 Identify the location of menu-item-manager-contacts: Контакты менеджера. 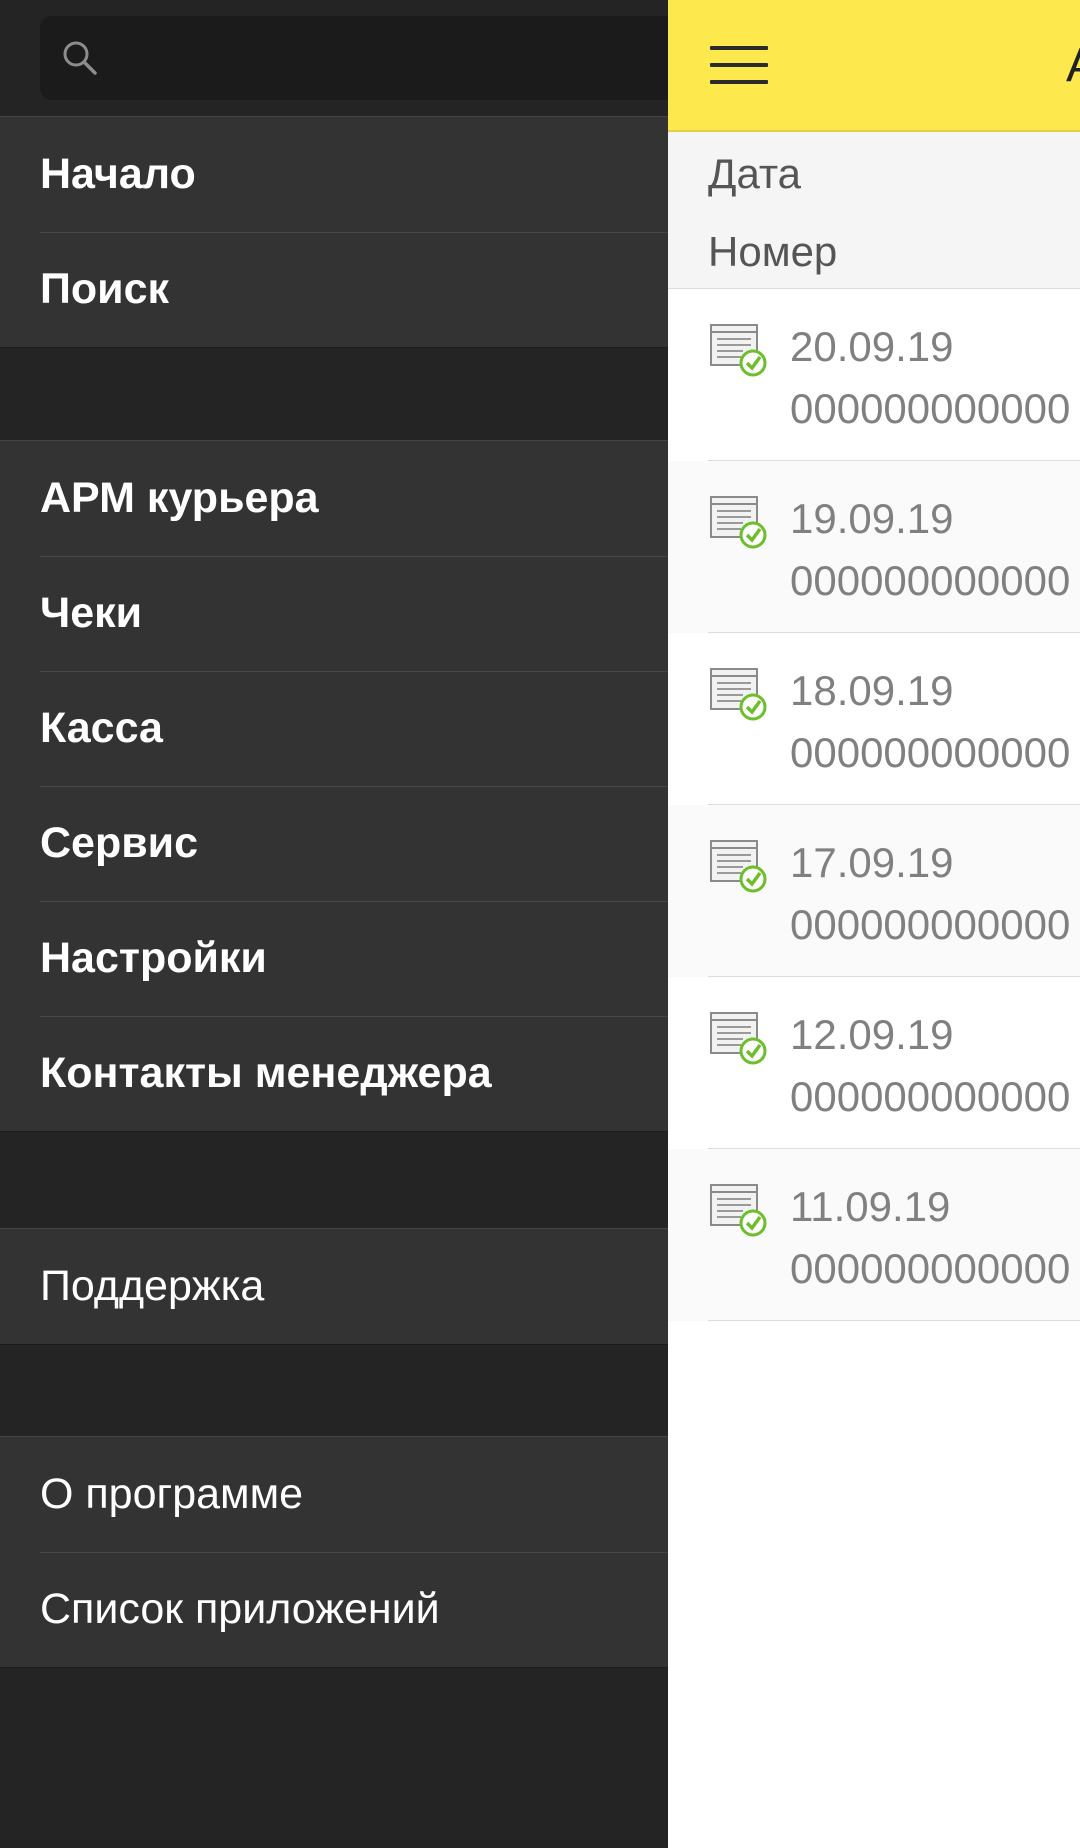
(334, 1073).